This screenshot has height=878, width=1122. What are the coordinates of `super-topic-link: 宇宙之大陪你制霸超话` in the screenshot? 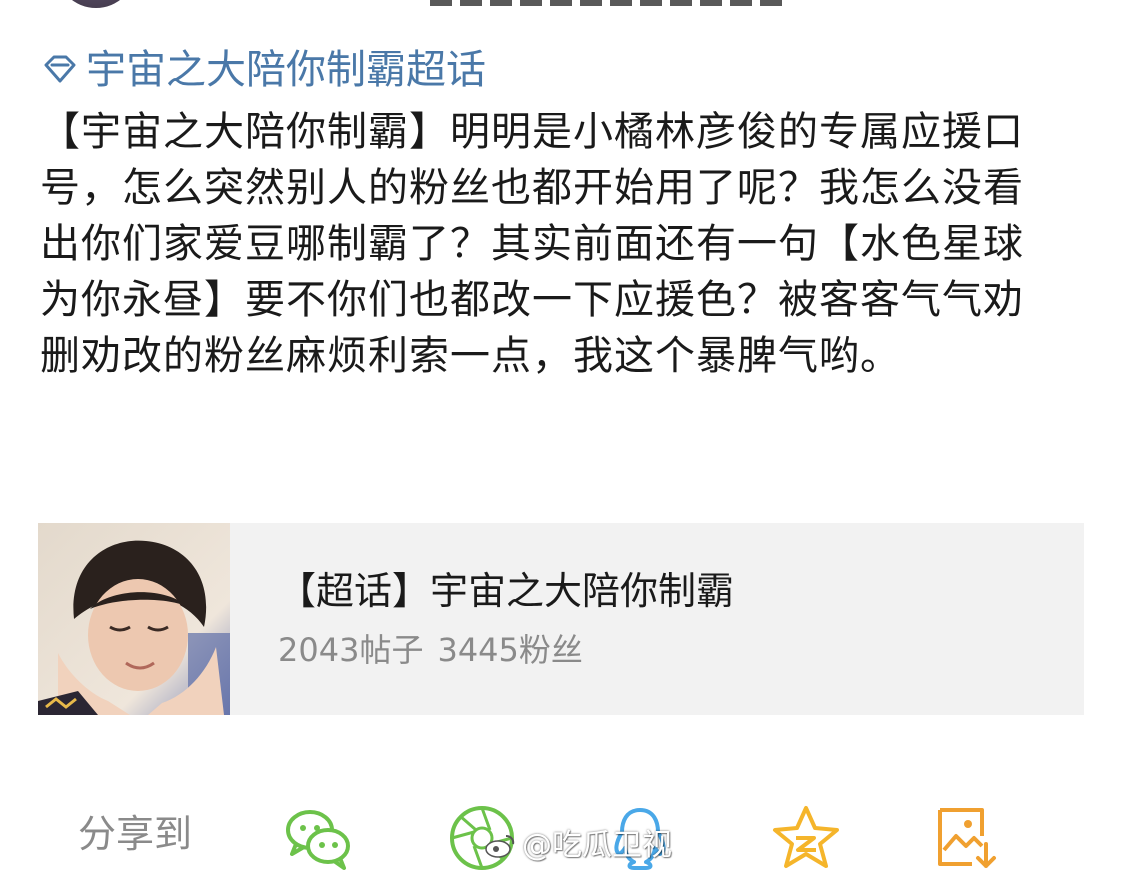 It's located at (263, 70).